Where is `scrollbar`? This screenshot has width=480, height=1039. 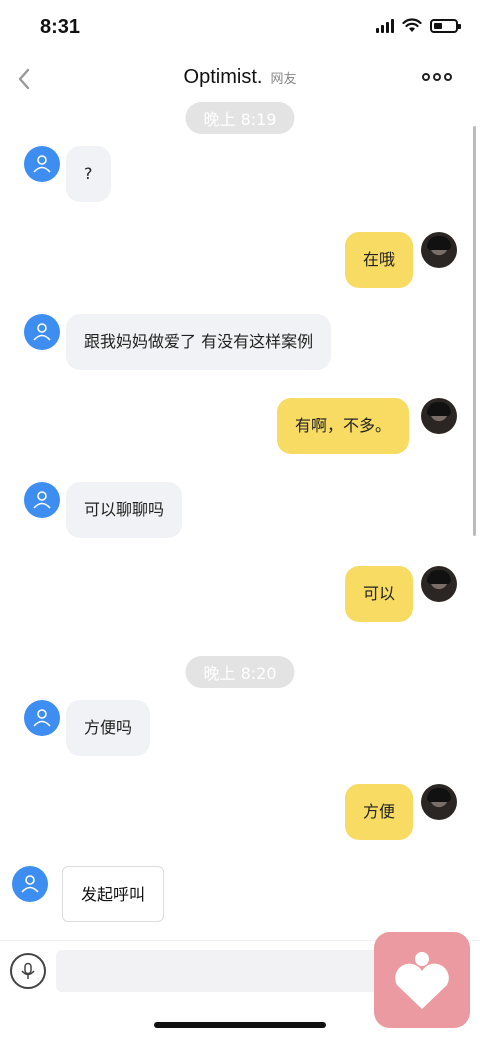 scrollbar is located at coordinates (474, 331).